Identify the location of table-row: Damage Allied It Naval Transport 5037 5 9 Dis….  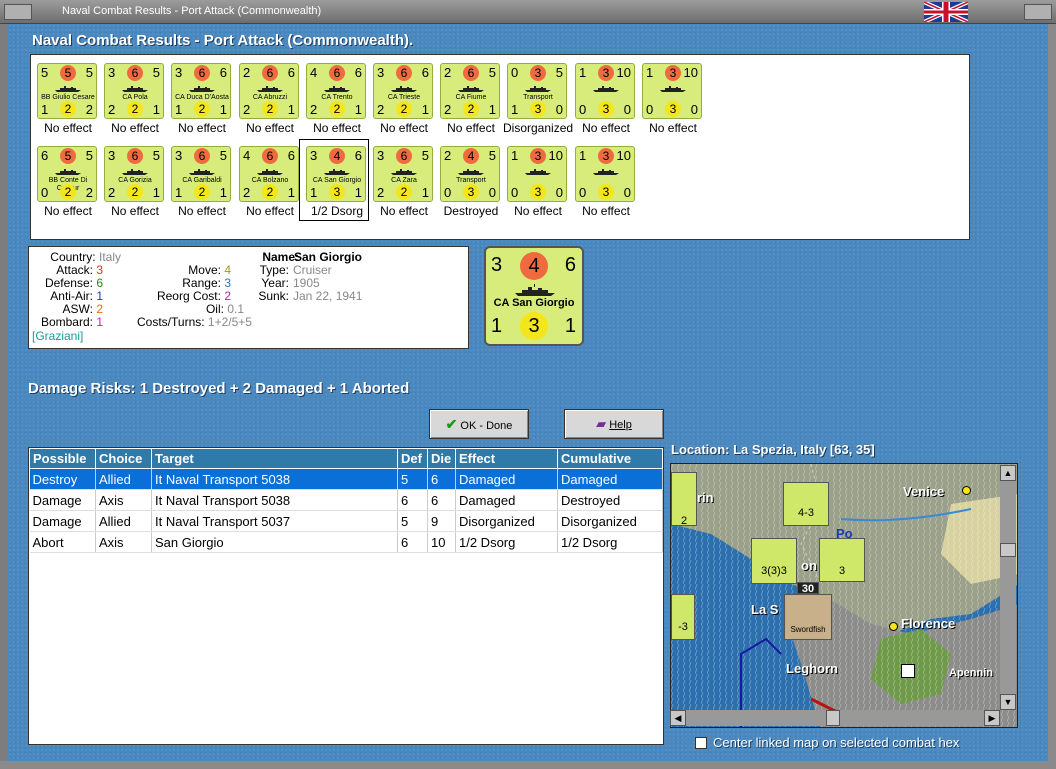
(346, 521).